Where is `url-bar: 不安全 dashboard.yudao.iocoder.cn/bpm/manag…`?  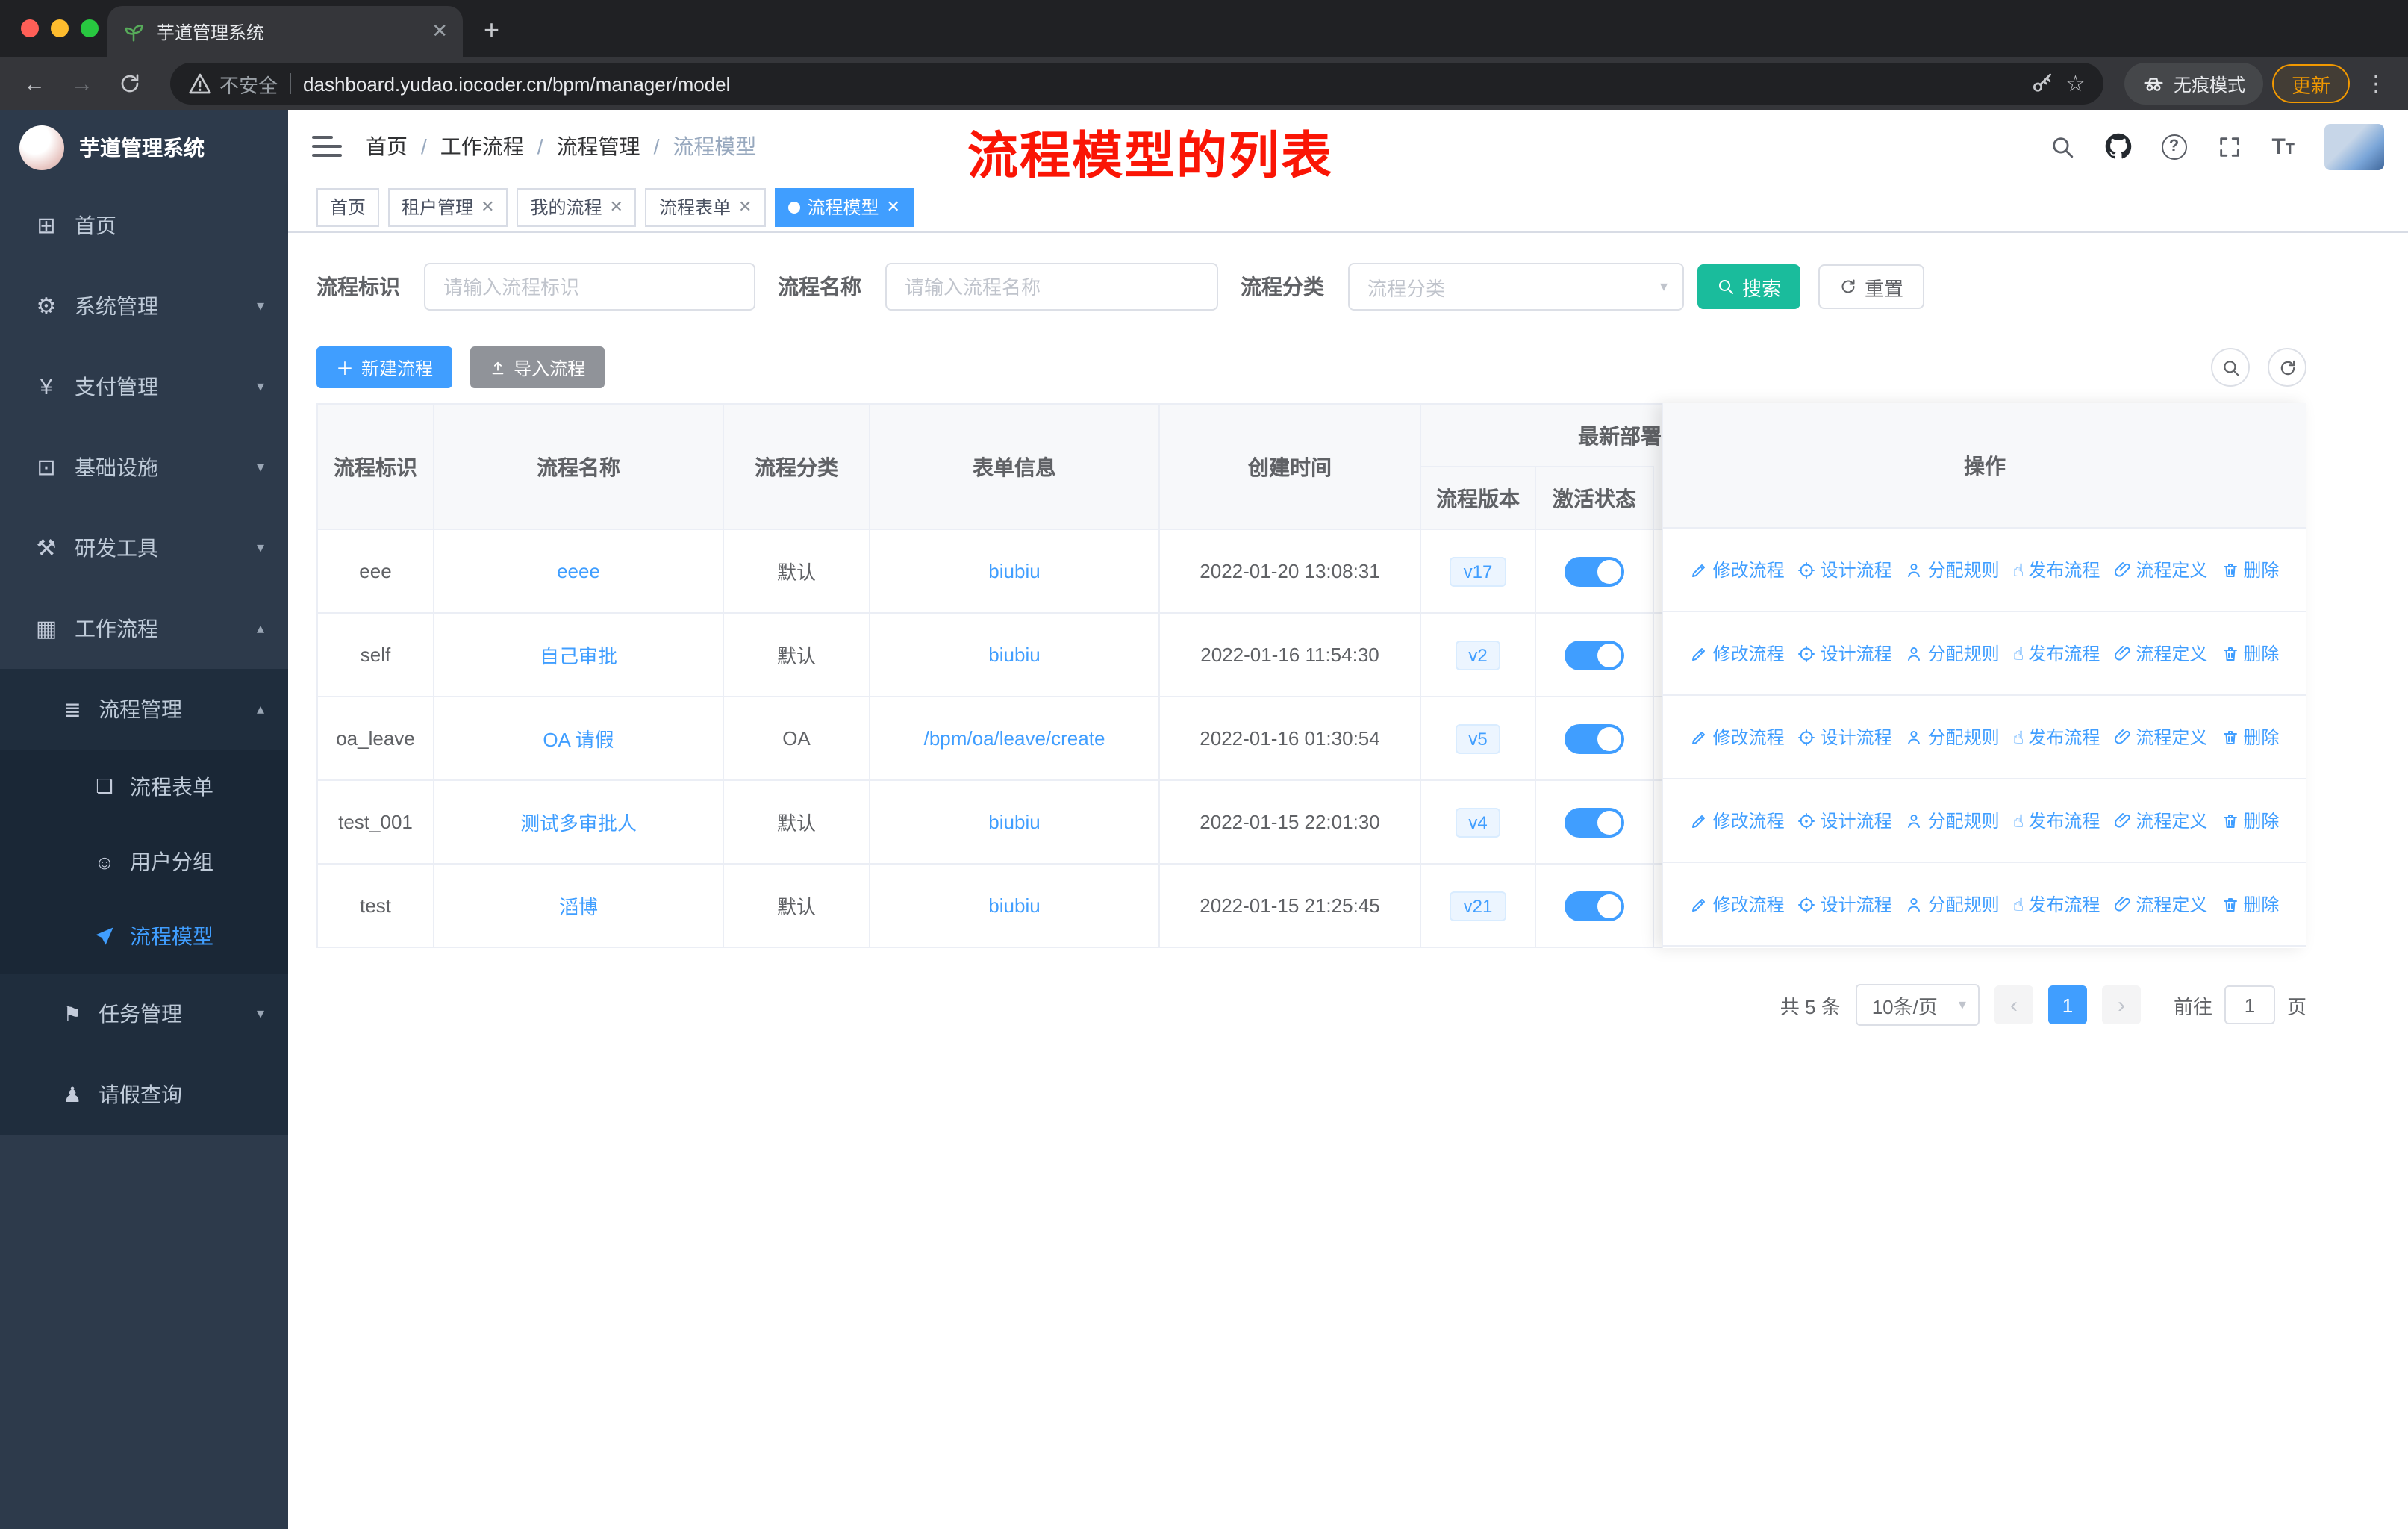
url-bar: 不安全 dashboard.yudao.iocoder.cn/bpm/manag… is located at coordinates (1136, 84).